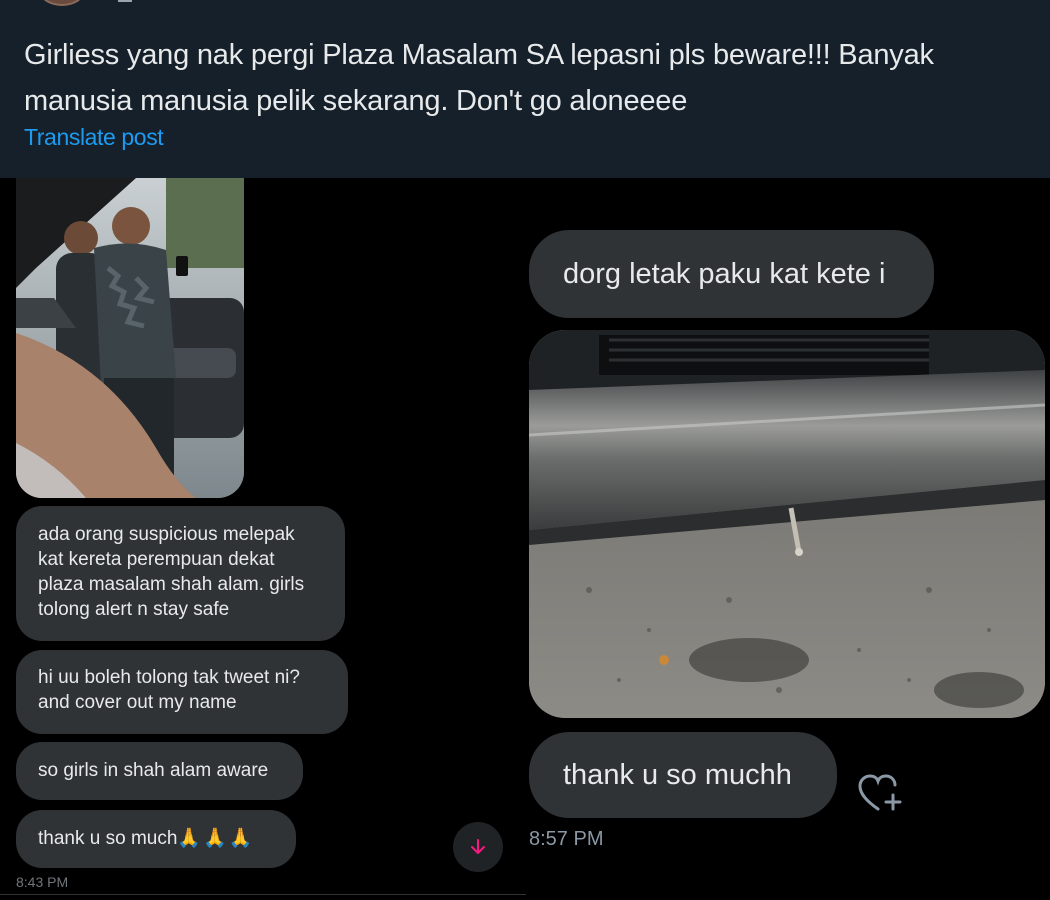 This screenshot has width=1050, height=900. What do you see at coordinates (108, 838) in the screenshot?
I see `message-text: thank u so much` at bounding box center [108, 838].